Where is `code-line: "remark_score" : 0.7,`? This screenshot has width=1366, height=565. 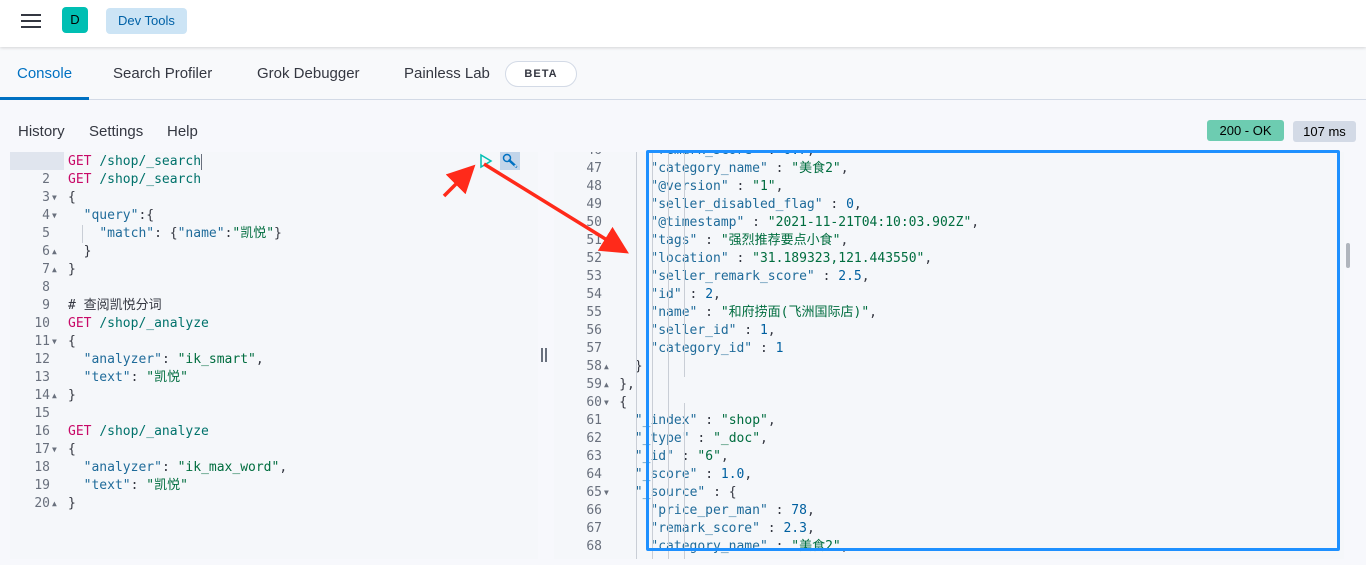 code-line: "remark_score" : 0.7, is located at coordinates (732, 156).